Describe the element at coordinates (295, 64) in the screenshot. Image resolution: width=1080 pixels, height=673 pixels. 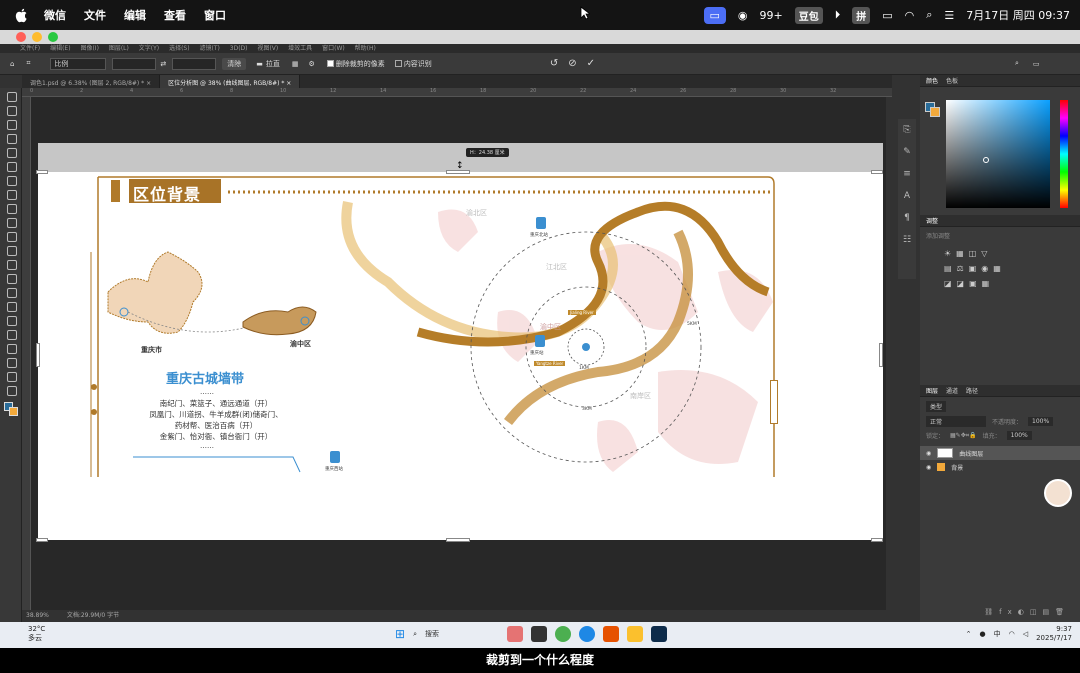
I see `overlay-grid-icon: ▦` at that location.